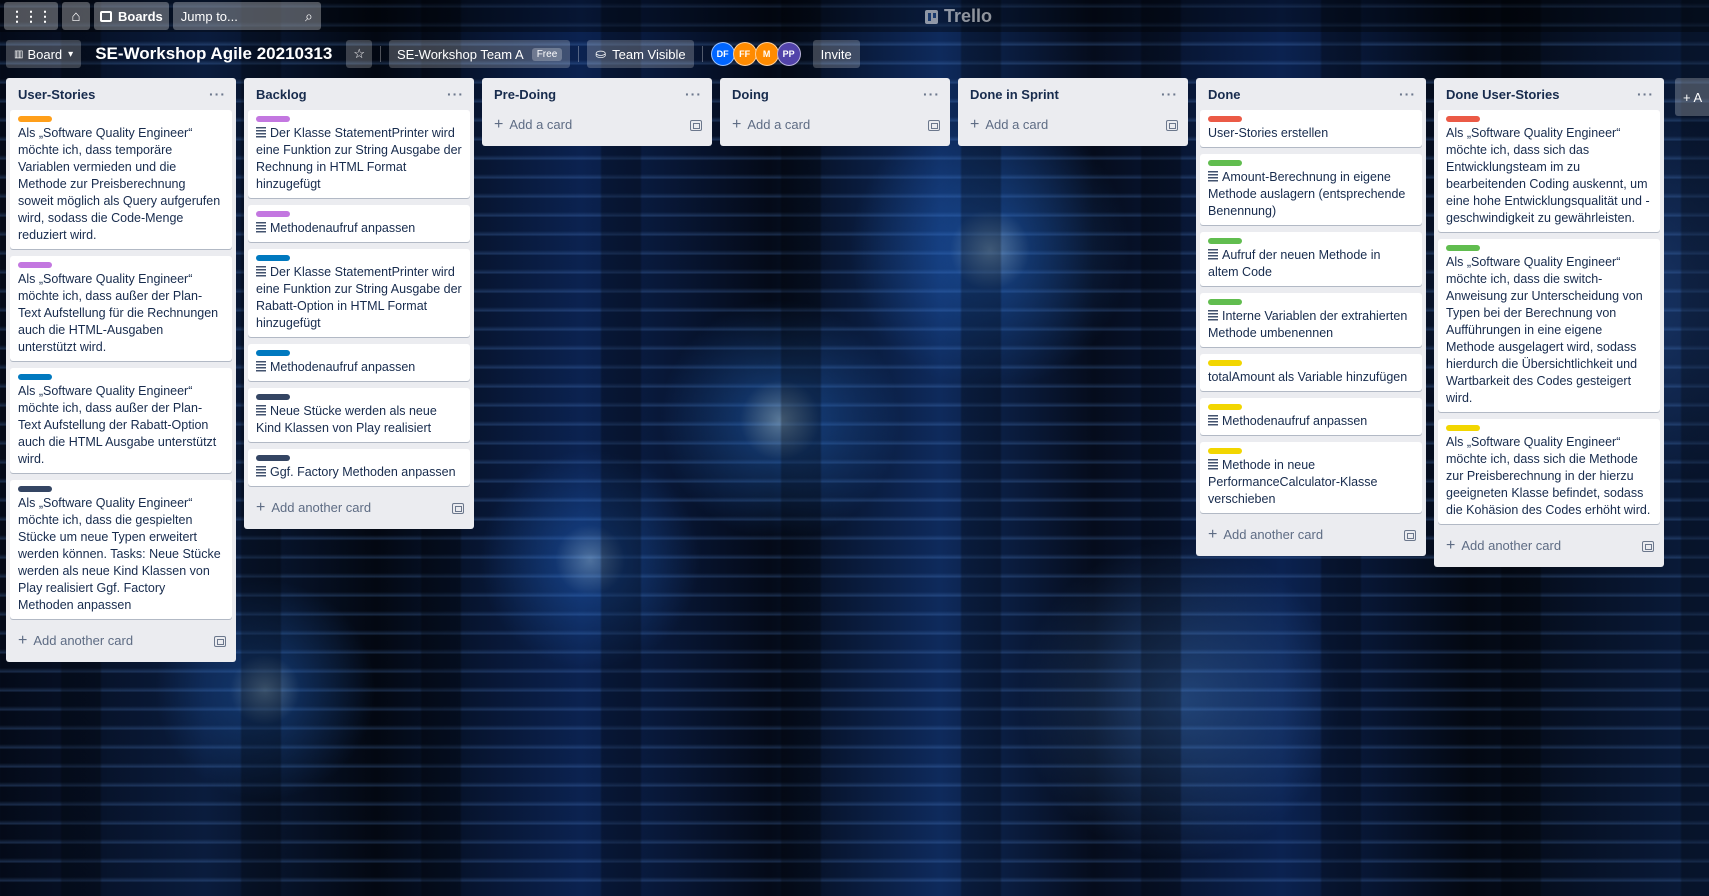  Describe the element at coordinates (958, 16) in the screenshot. I see `trello-logo: Trello` at that location.